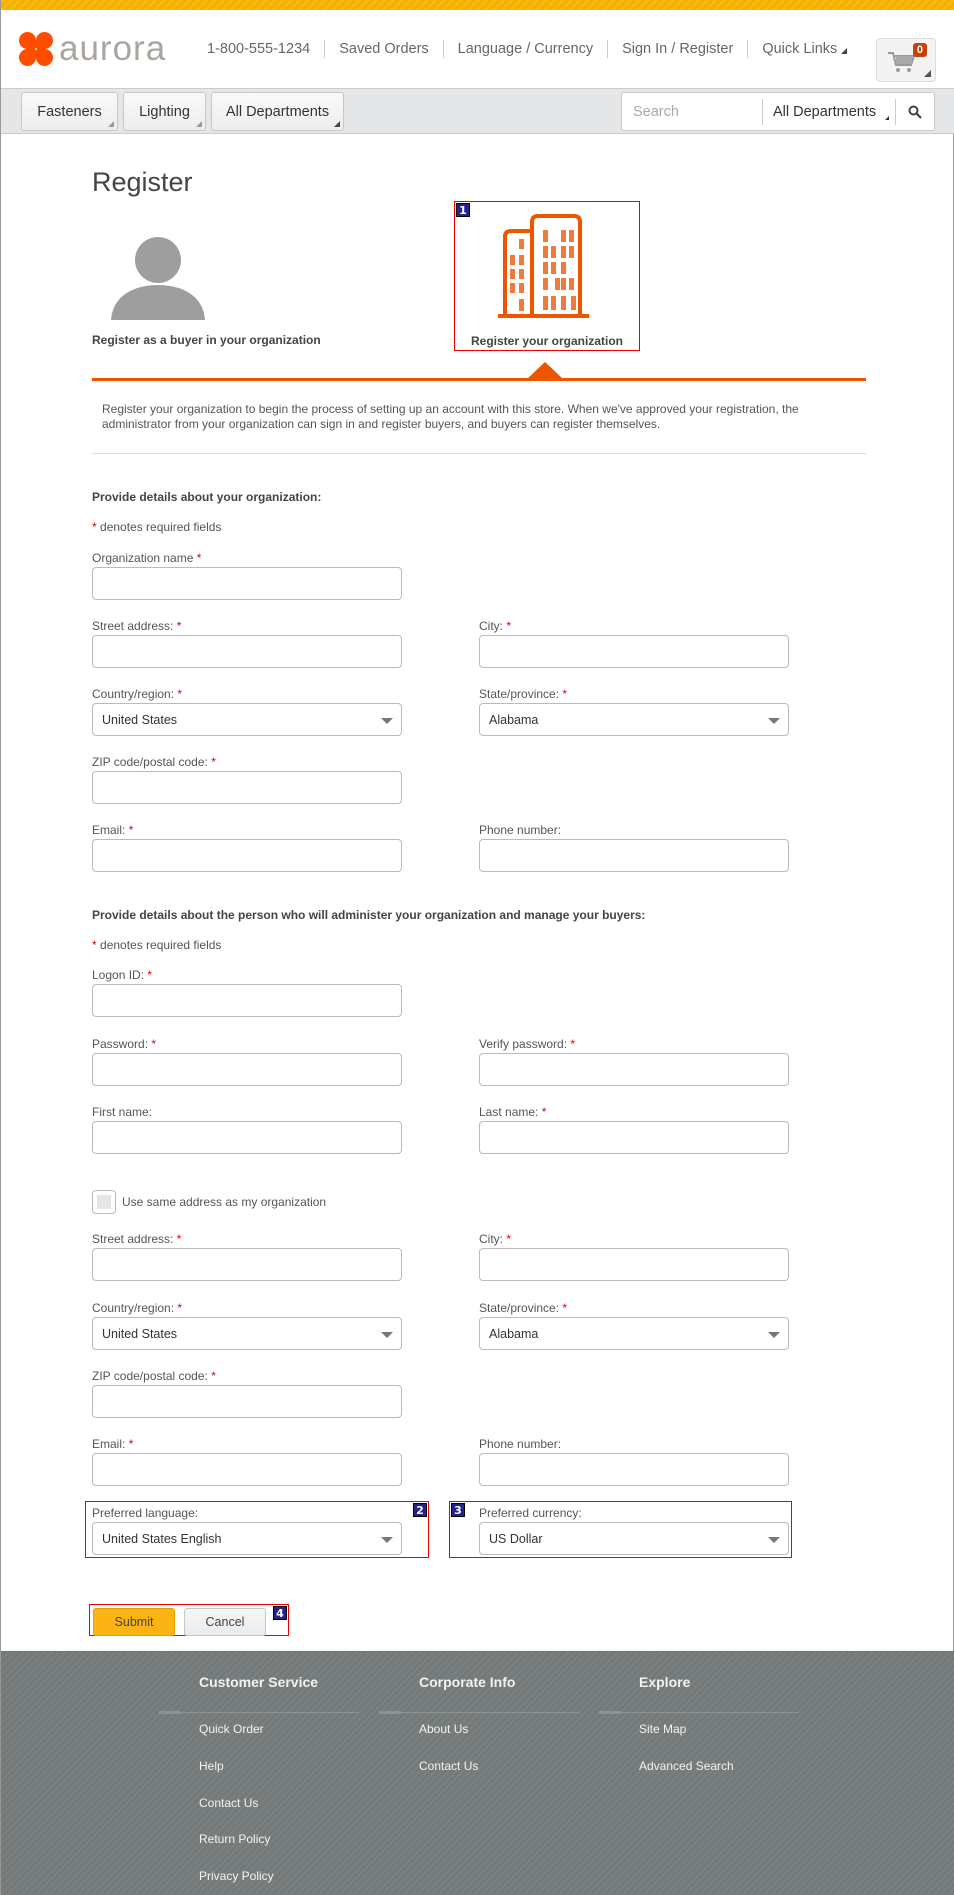  Describe the element at coordinates (634, 719) in the screenshot. I see `org-state-select: Alabama` at that location.